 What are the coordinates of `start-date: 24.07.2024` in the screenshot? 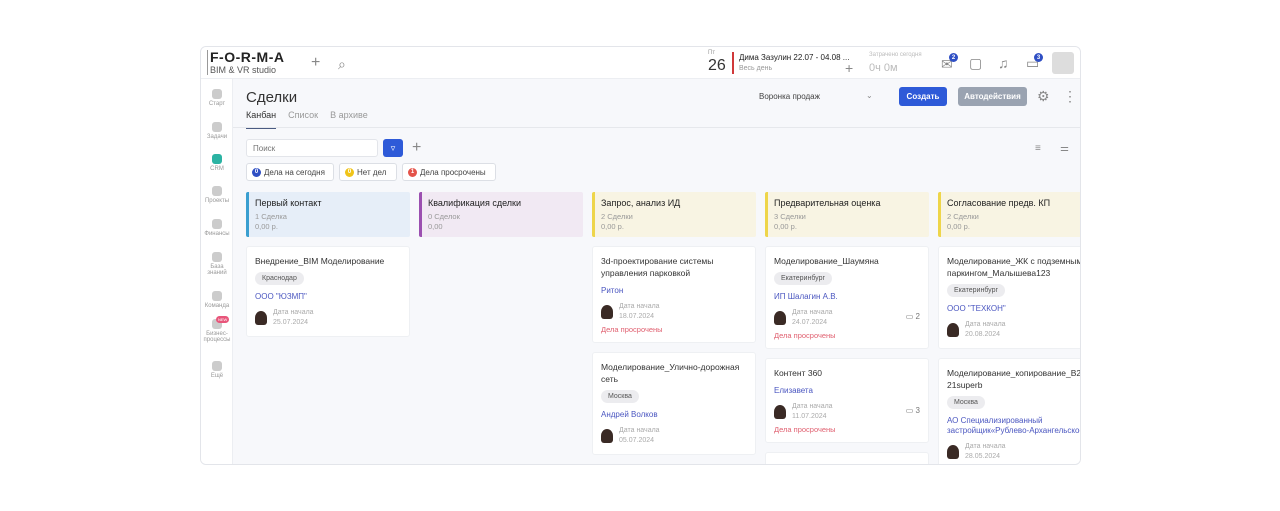 It's located at (810, 322).